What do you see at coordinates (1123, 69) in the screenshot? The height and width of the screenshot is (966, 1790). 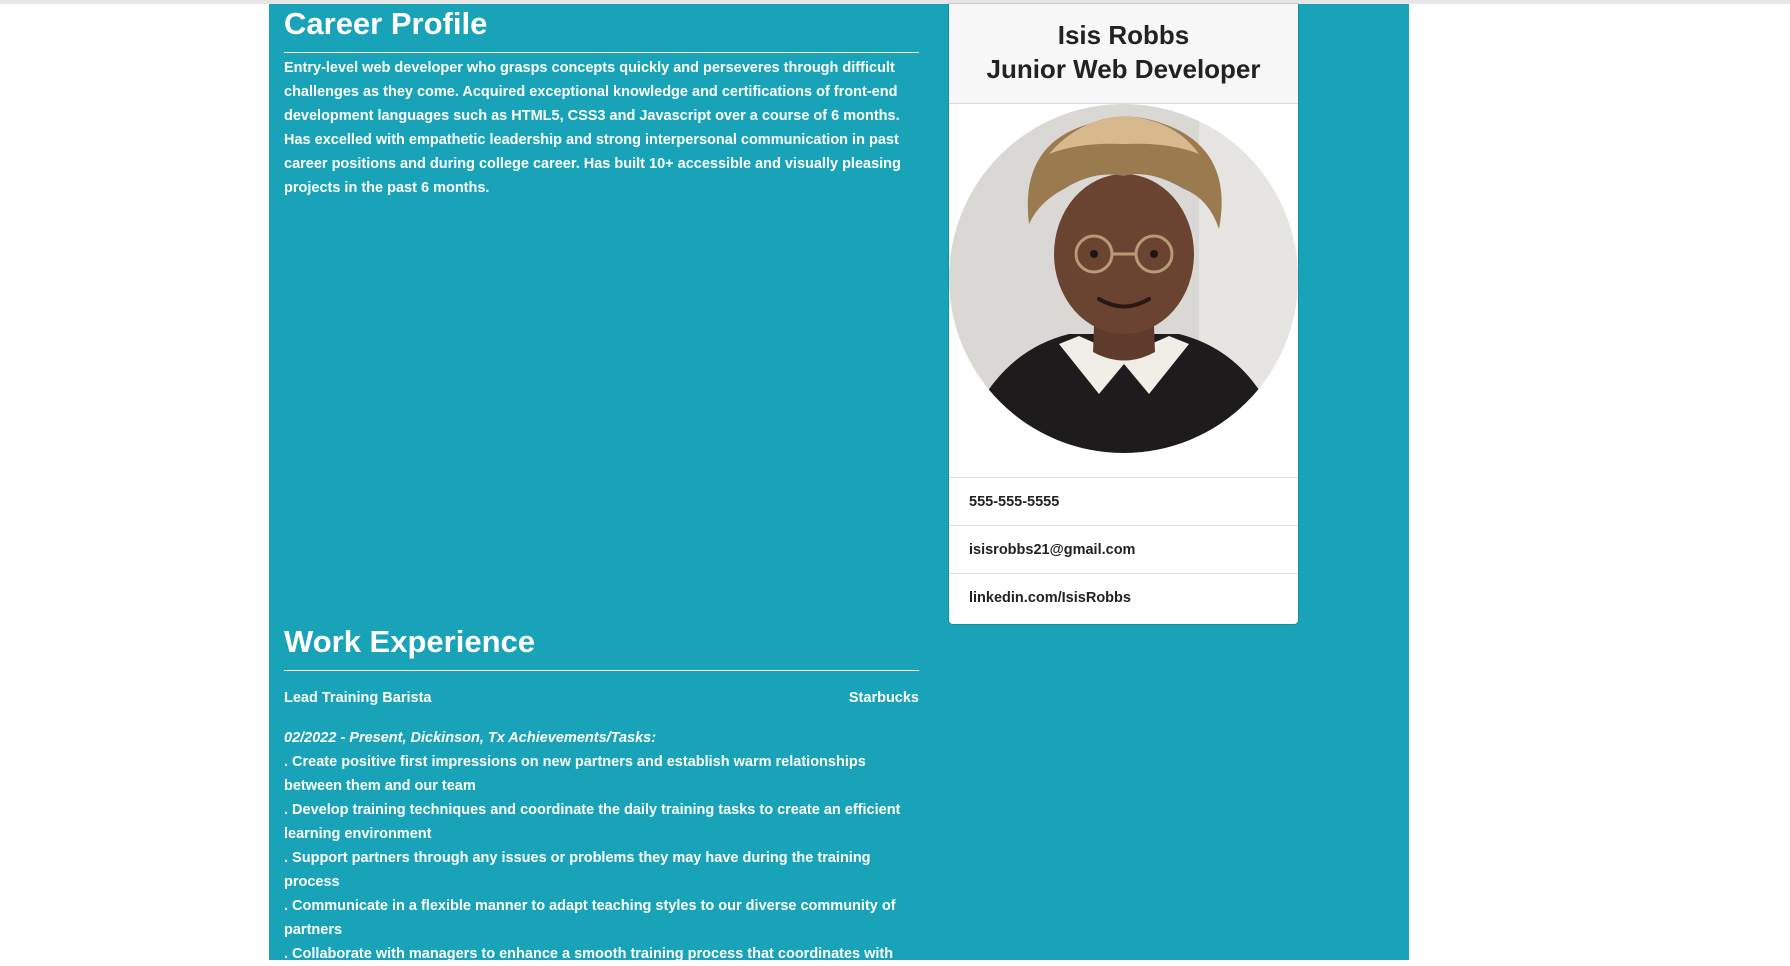 I see `profile-job-title: Junior Web Developer` at bounding box center [1123, 69].